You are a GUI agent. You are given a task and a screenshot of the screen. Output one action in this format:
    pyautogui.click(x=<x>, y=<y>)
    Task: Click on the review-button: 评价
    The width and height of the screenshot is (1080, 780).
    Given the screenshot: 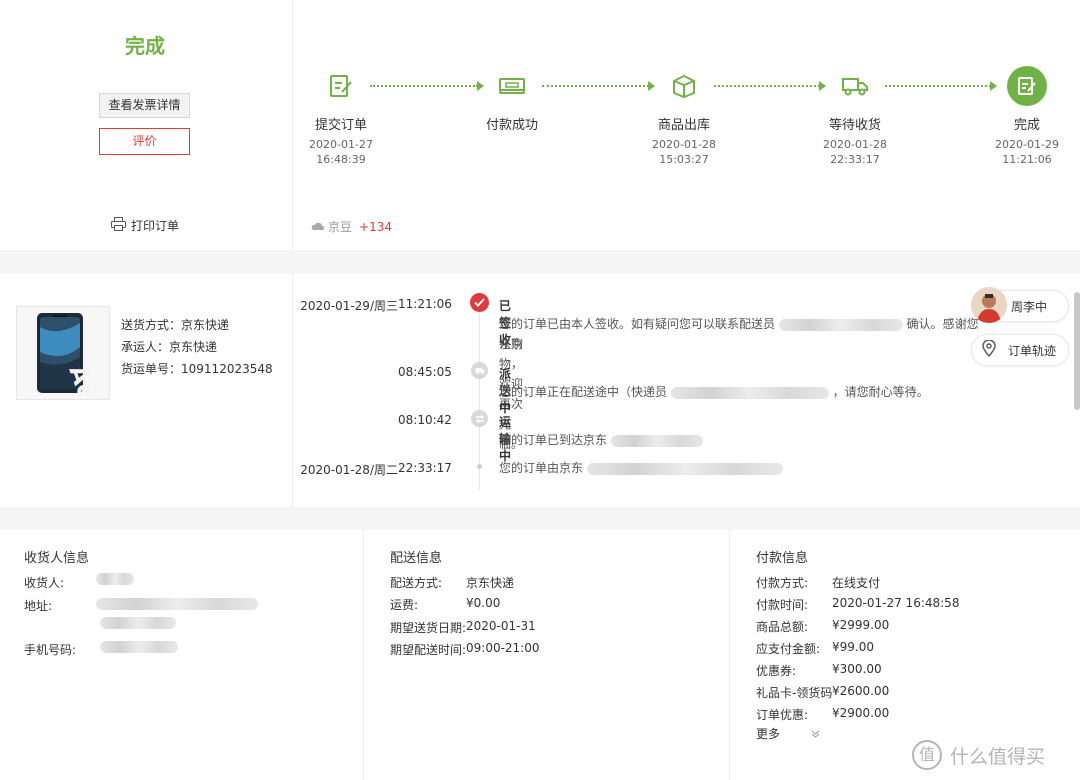 What is the action you would take?
    pyautogui.click(x=144, y=141)
    